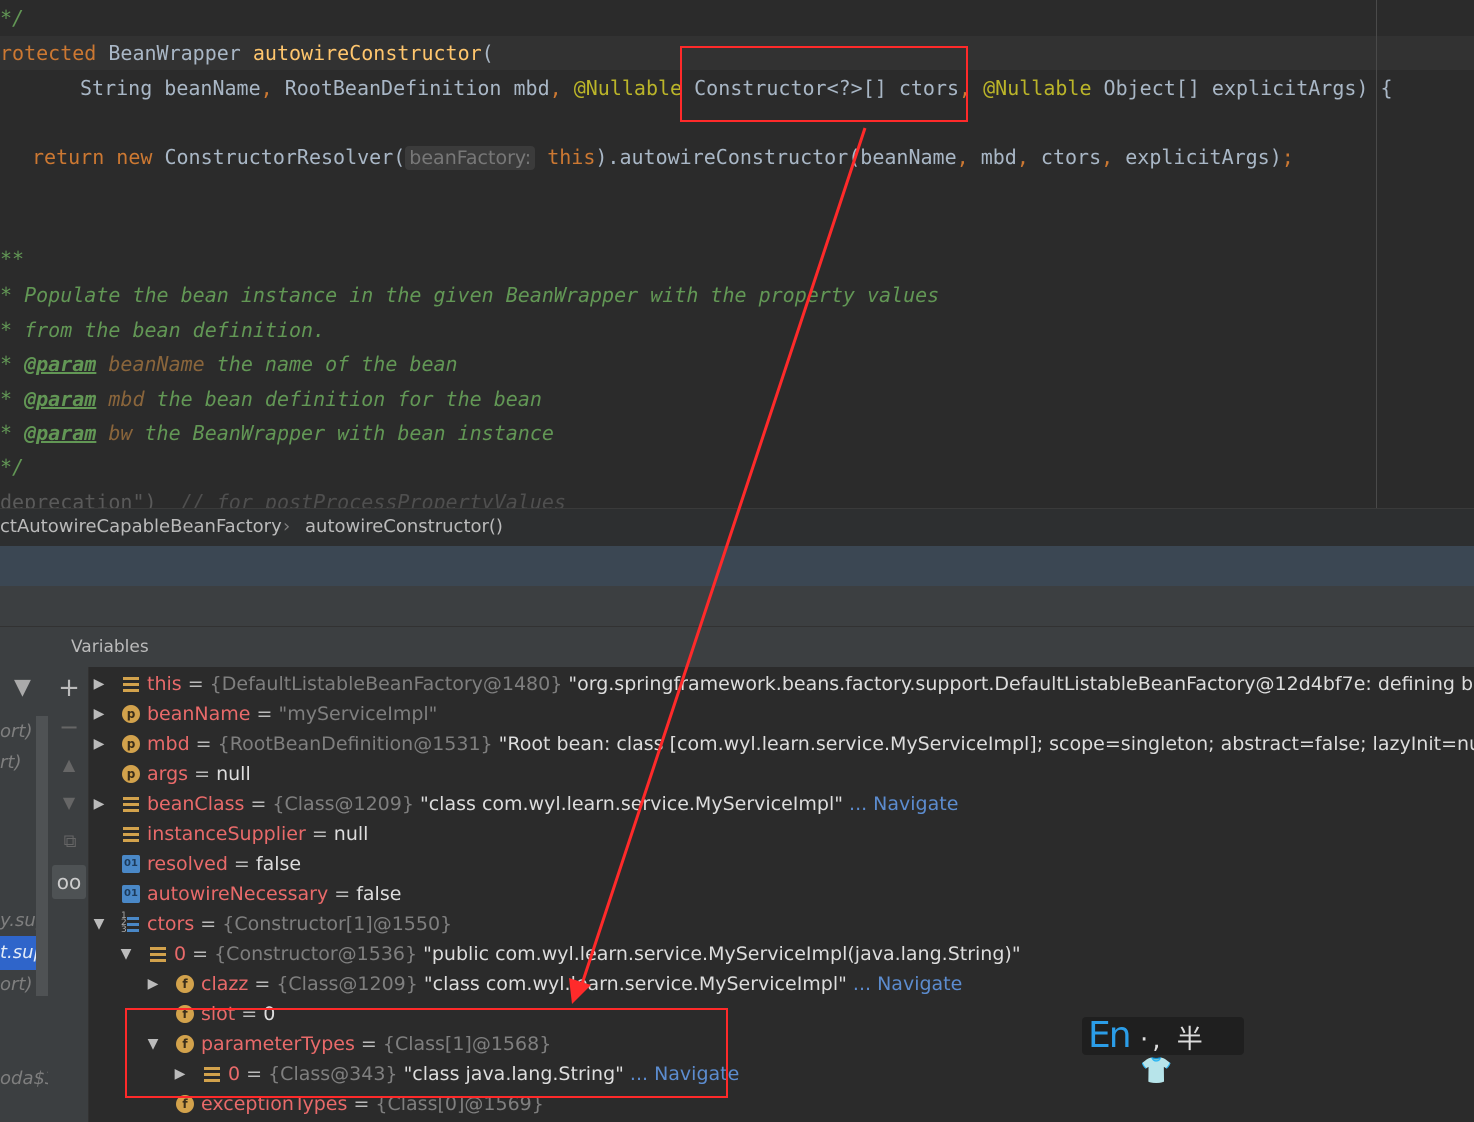  Describe the element at coordinates (580, 991) in the screenshot. I see `arrow-head` at that location.